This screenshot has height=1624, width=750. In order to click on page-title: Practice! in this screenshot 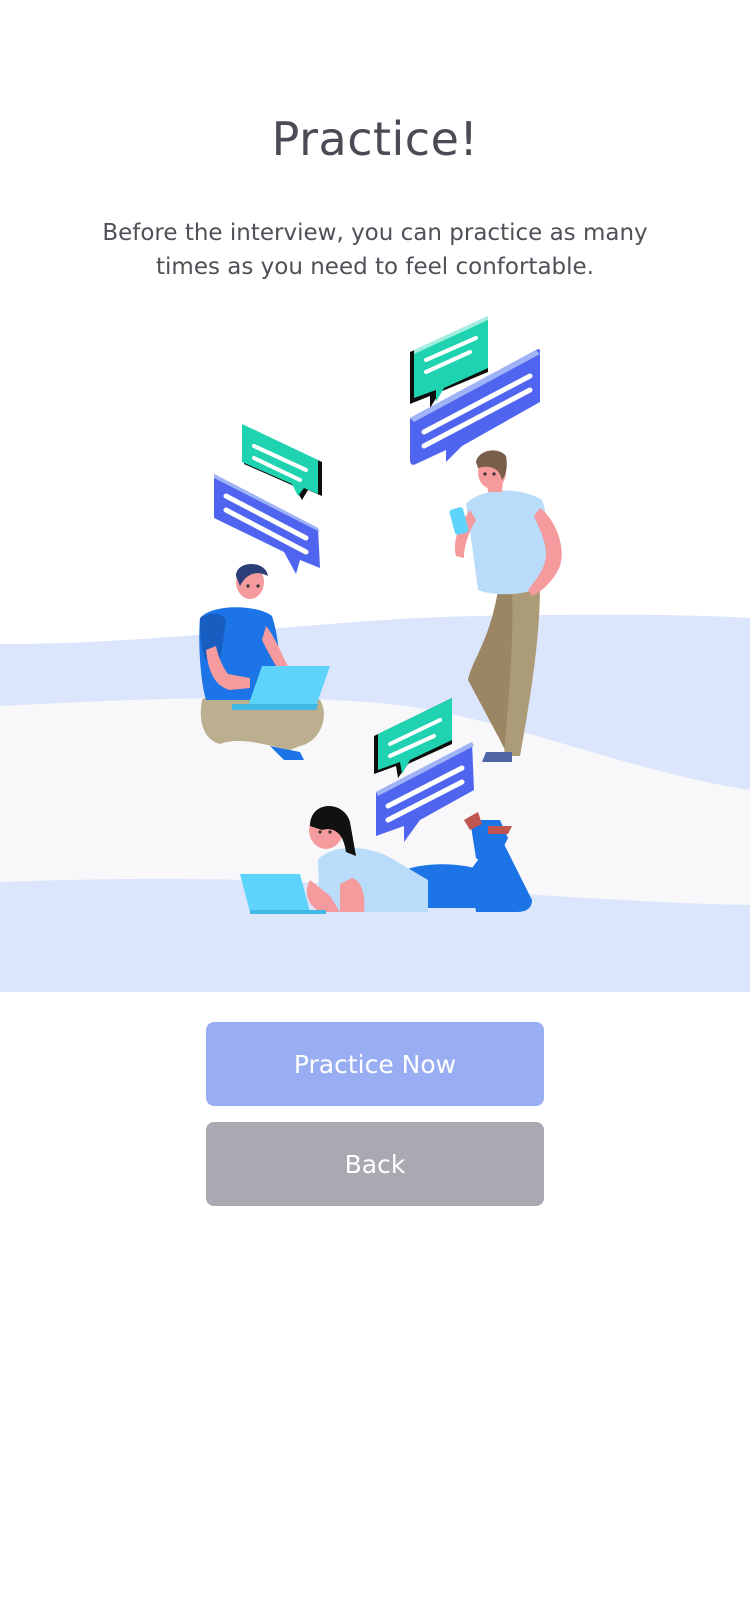, I will do `click(375, 139)`.